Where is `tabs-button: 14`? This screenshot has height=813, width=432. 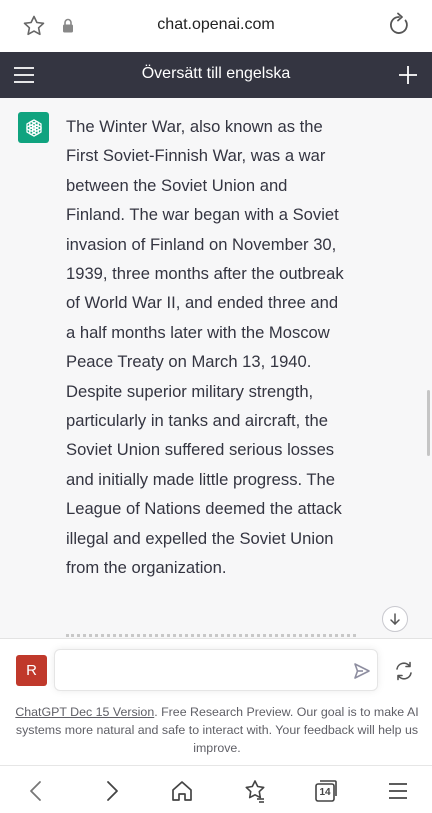 tabs-button: 14 is located at coordinates (326, 791).